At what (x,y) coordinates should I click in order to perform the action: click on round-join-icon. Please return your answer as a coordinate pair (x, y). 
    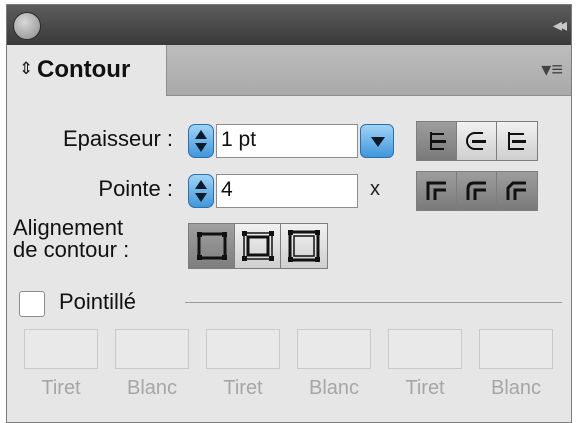
    Looking at the image, I should click on (477, 191).